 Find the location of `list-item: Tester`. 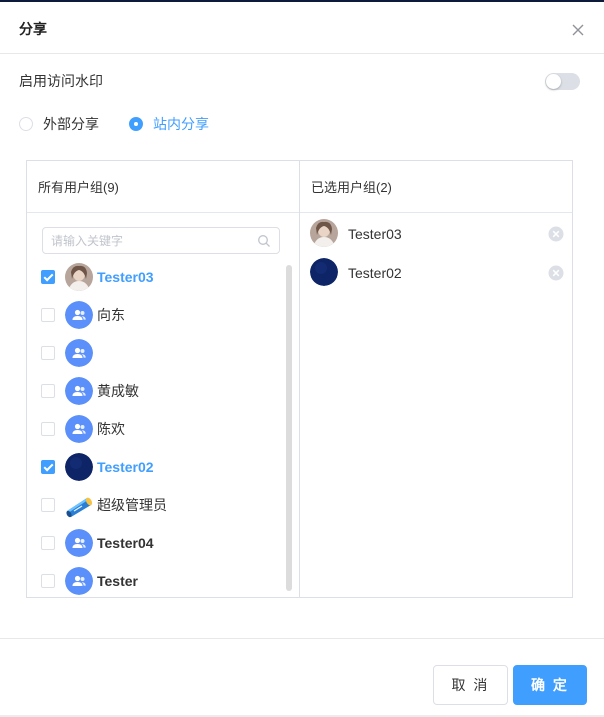

list-item: Tester is located at coordinates (156, 579).